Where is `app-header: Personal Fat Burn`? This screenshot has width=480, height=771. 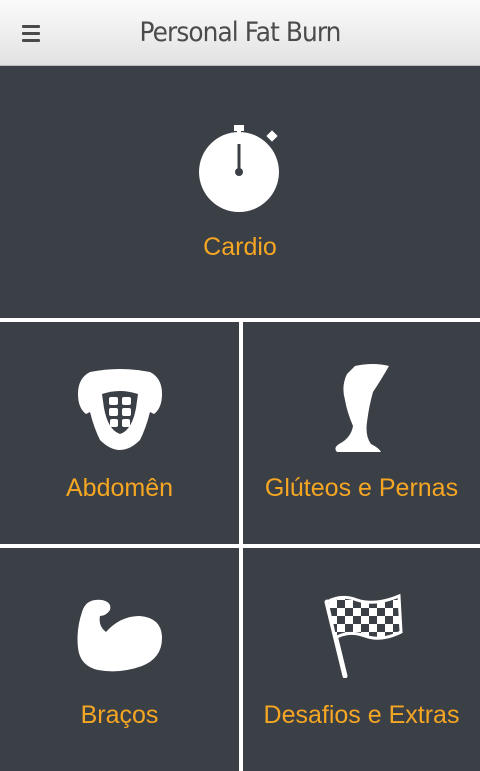 app-header: Personal Fat Burn is located at coordinates (240, 33).